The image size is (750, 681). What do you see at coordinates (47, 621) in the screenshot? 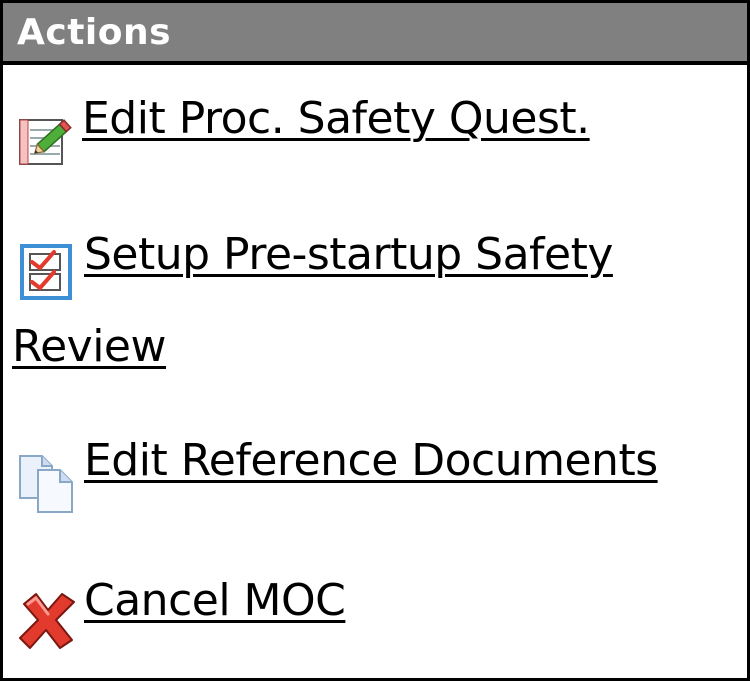
I see `red-x-icon` at bounding box center [47, 621].